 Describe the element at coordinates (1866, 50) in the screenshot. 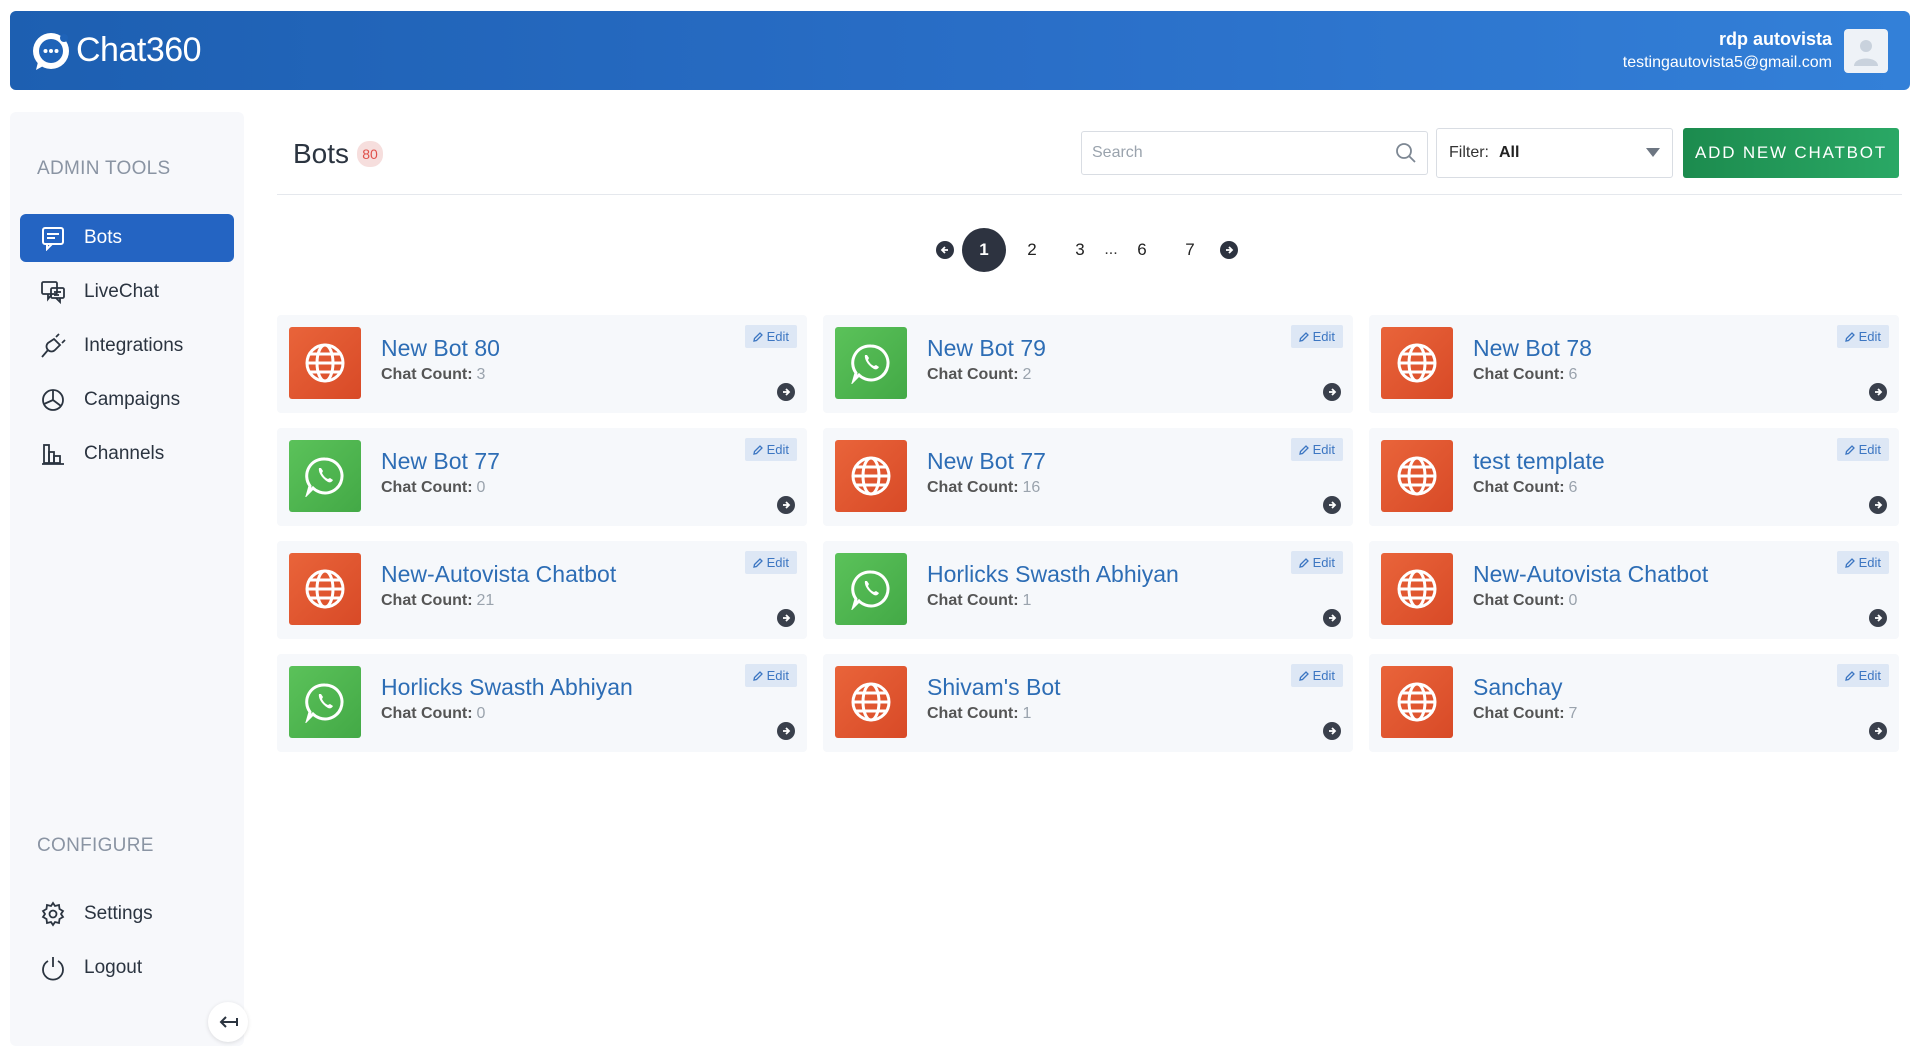

I see `avatar` at that location.